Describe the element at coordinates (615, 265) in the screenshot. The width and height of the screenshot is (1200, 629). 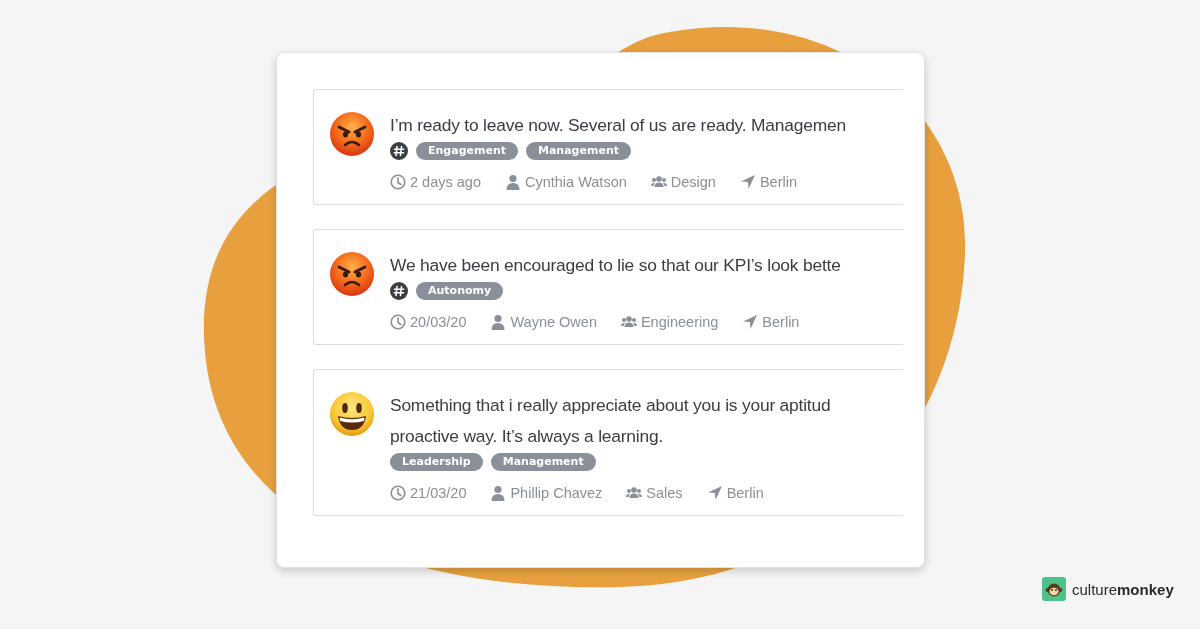
I see `feedback-text: We have been encouraged to lie so that our KPI’s look bette` at that location.